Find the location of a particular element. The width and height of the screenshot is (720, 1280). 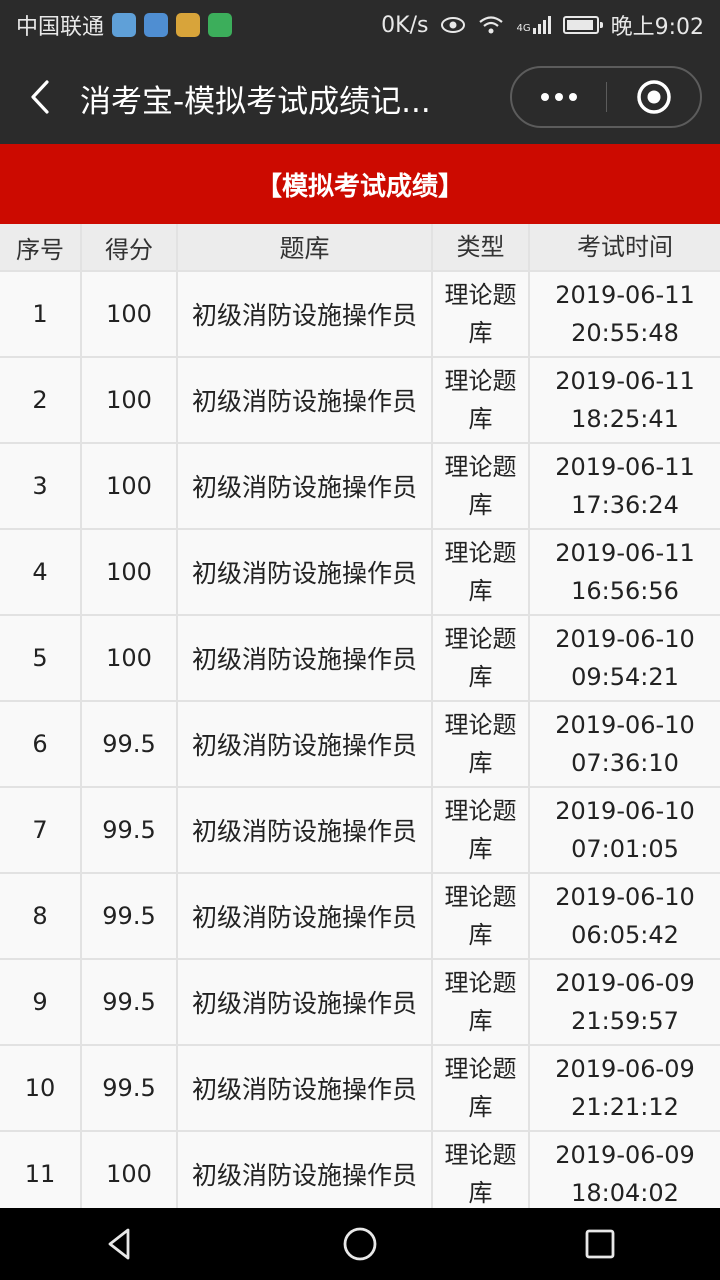

eye-icon is located at coordinates (453, 25).